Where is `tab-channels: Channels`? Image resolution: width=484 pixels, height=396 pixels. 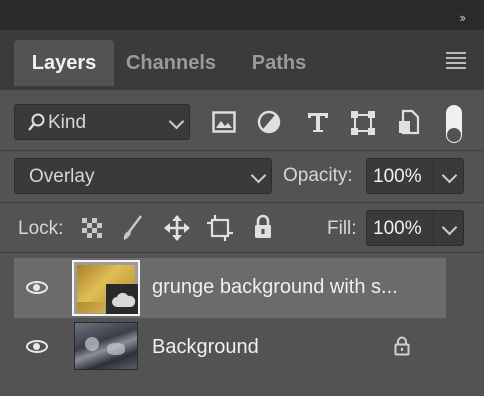 tab-channels: Channels is located at coordinates (171, 63).